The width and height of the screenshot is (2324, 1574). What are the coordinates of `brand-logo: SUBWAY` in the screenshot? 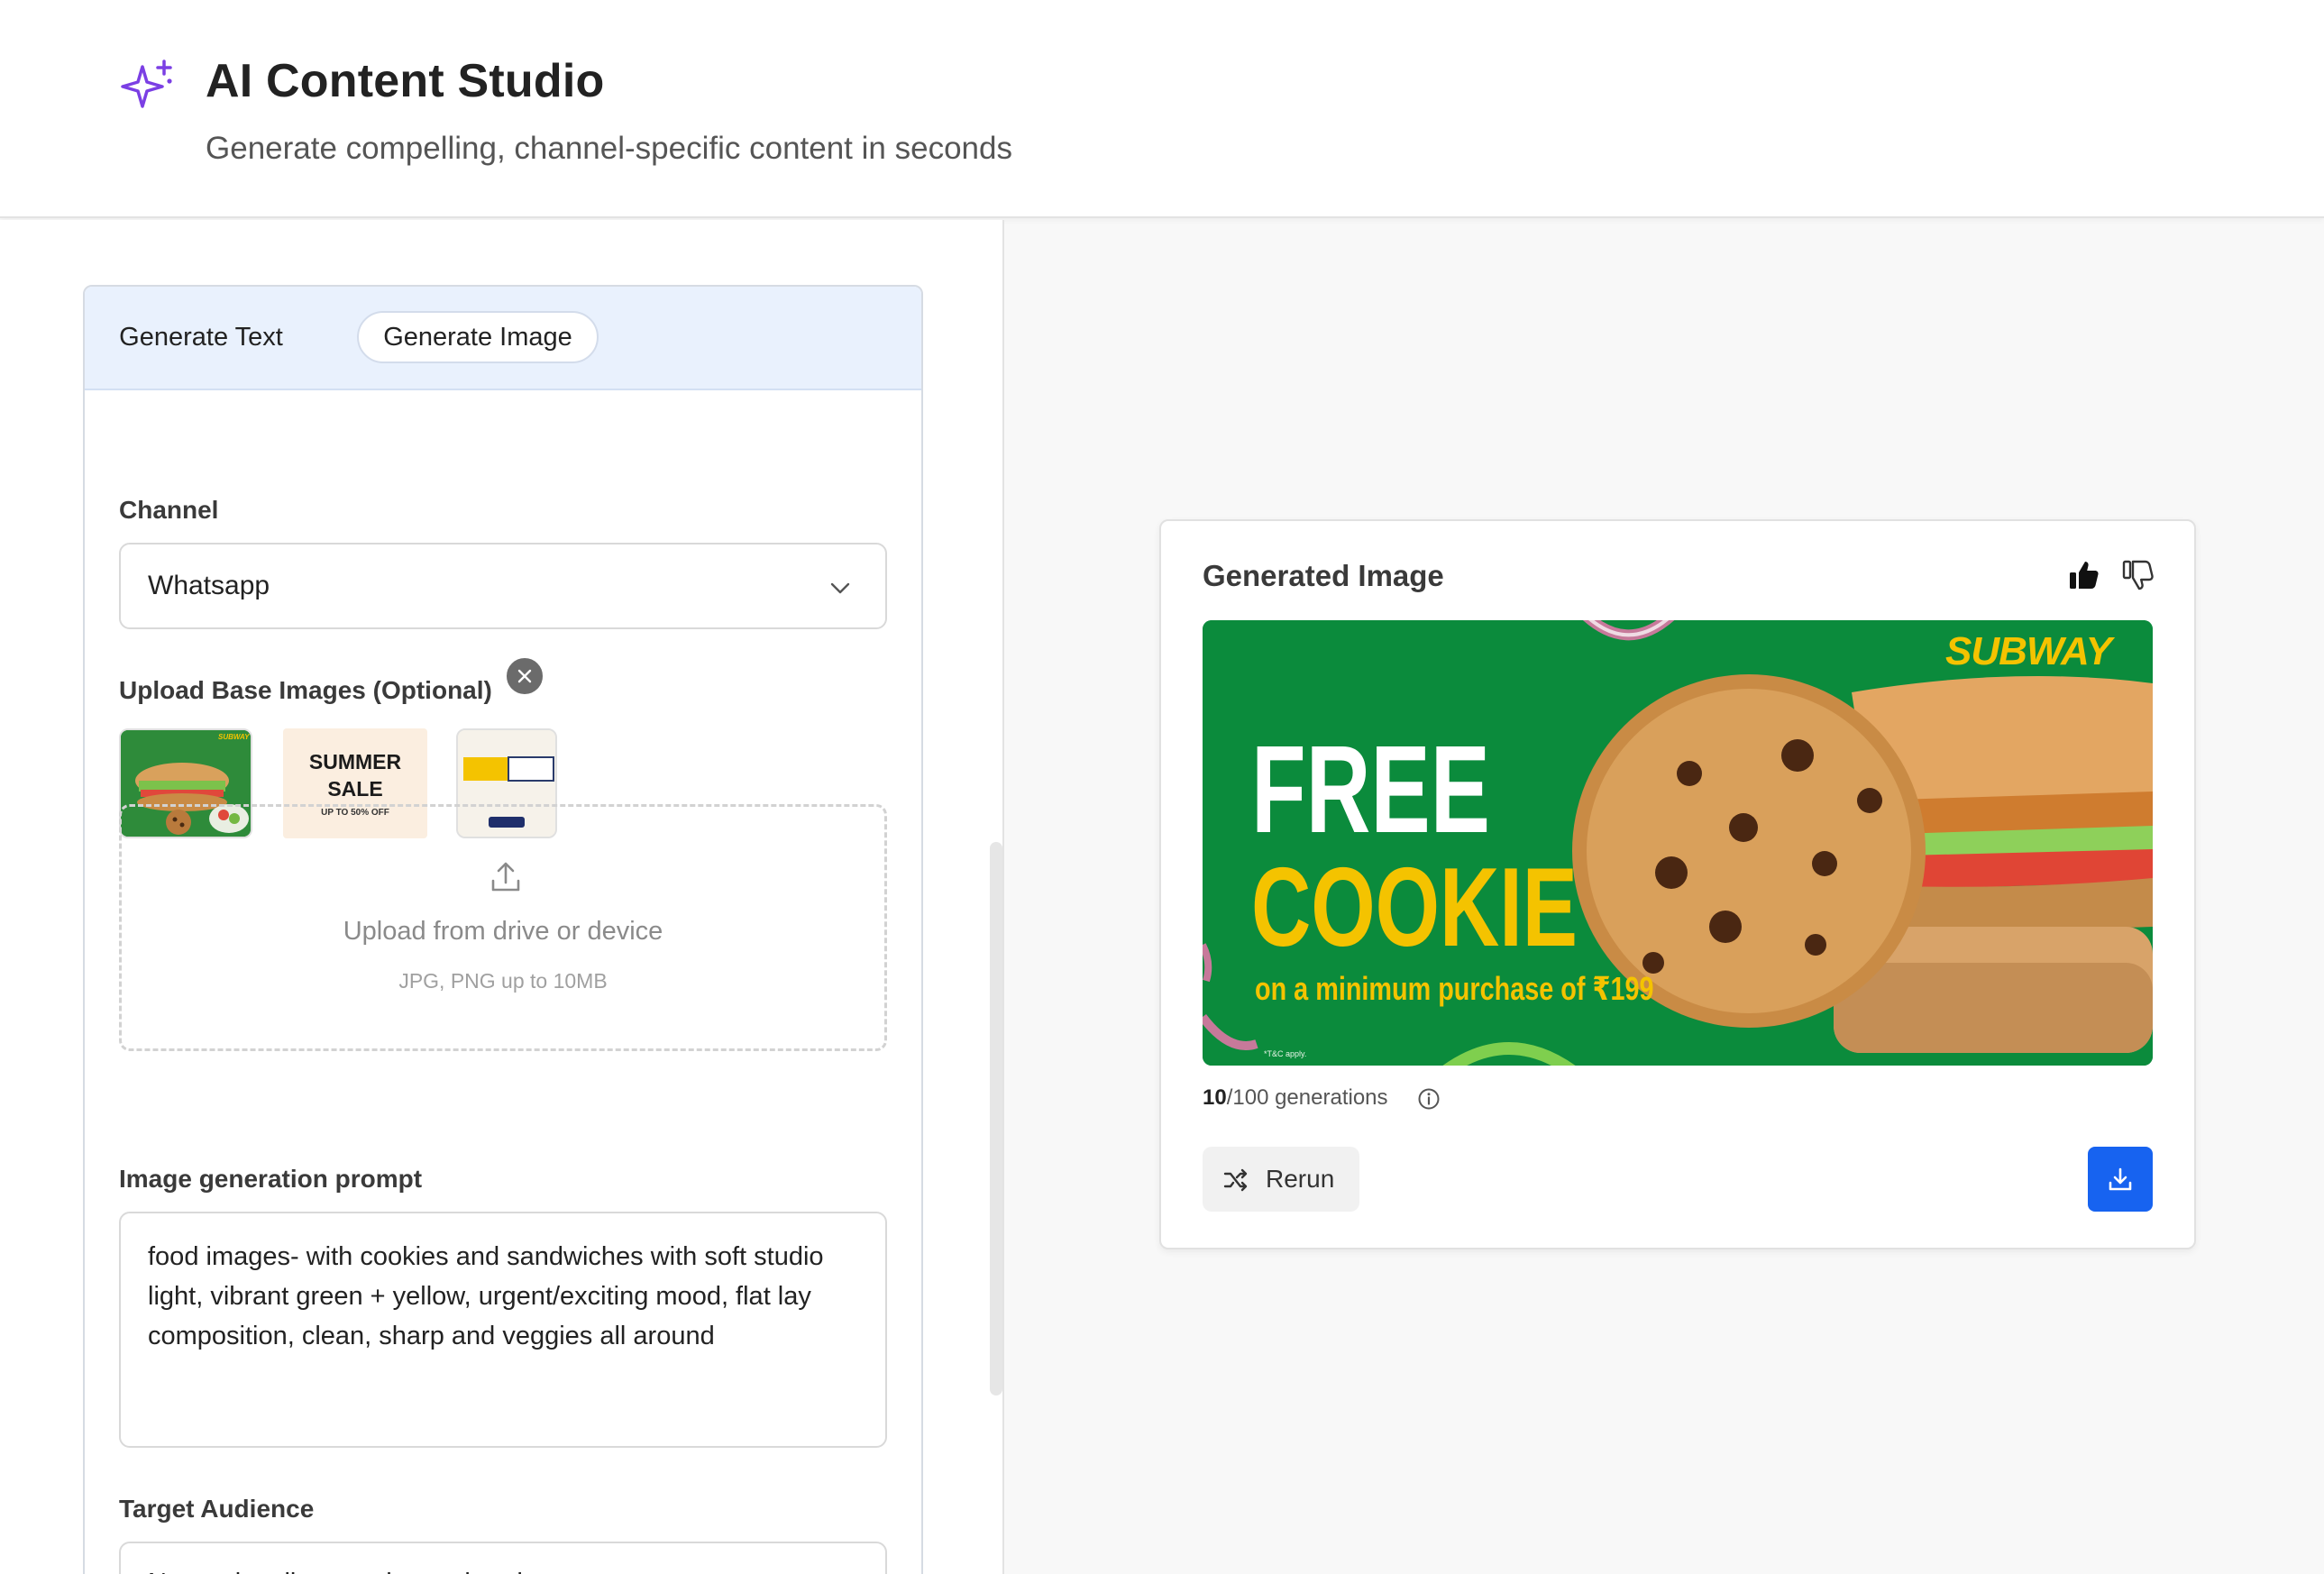 It's located at (2029, 651).